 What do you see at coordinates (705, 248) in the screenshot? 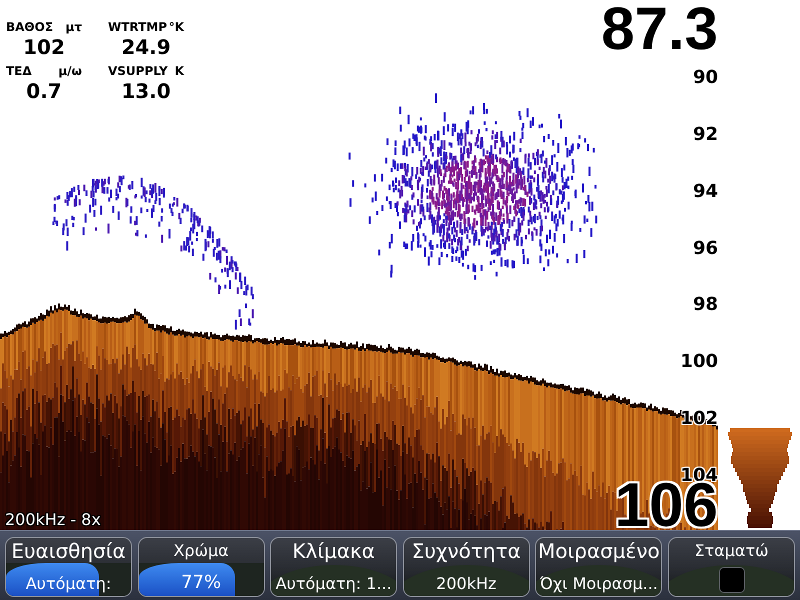
I see `depth-scale-label: 96` at bounding box center [705, 248].